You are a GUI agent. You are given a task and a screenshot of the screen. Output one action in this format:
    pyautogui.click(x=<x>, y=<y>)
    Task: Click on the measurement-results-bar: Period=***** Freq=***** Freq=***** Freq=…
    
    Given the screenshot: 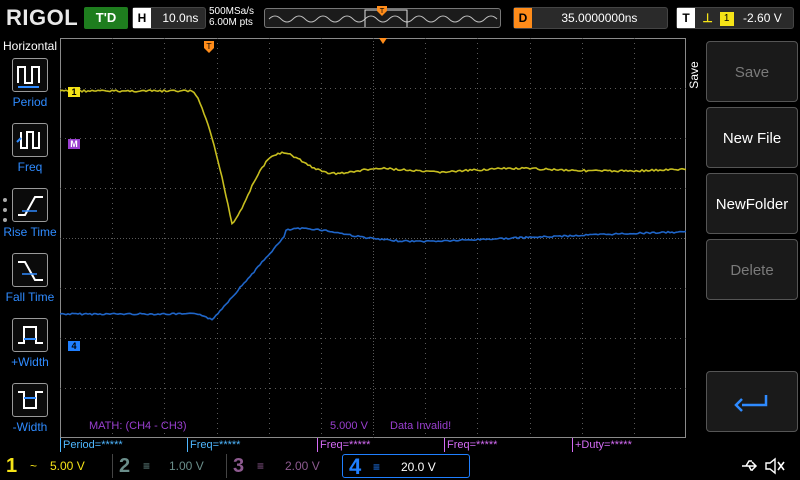 What is the action you would take?
    pyautogui.click(x=373, y=445)
    